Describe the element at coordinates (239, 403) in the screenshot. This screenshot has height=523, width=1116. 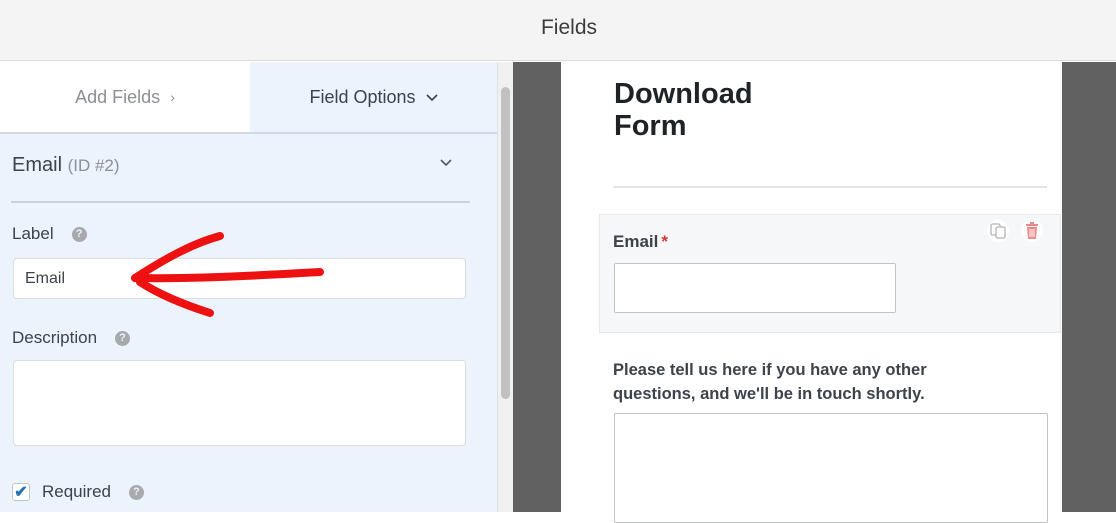
I see `description-textarea` at that location.